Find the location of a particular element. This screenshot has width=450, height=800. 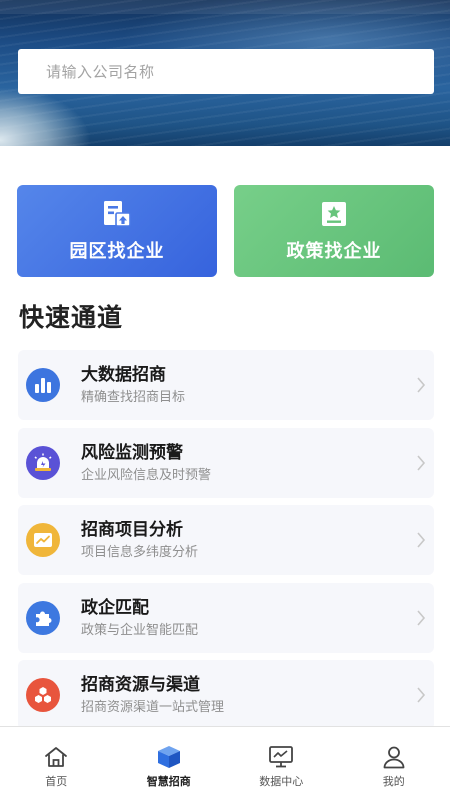

document-star-icon is located at coordinates (334, 214).